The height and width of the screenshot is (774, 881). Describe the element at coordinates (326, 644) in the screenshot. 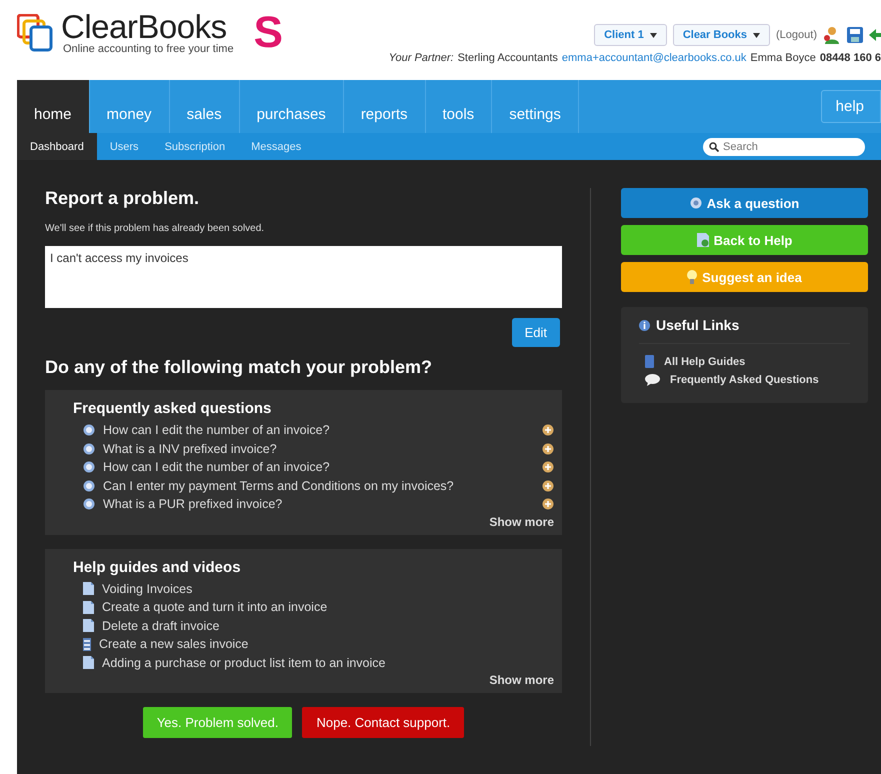

I see `guide-link: Create a new sales invoice` at that location.